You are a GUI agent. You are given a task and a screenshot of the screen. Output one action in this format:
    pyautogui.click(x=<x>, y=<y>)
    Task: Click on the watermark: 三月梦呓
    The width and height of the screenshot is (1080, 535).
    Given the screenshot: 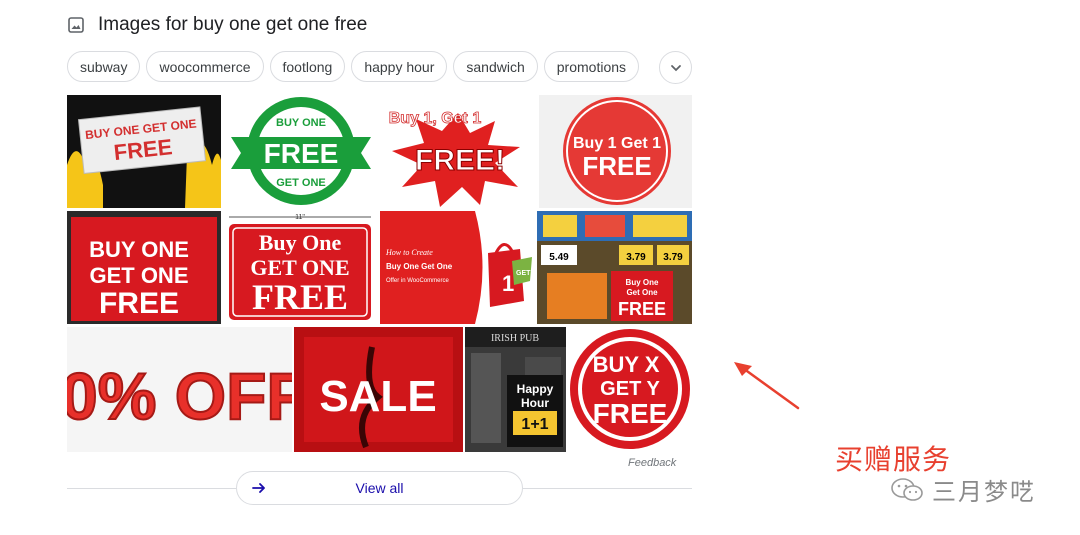 What is the action you would take?
    pyautogui.click(x=963, y=489)
    